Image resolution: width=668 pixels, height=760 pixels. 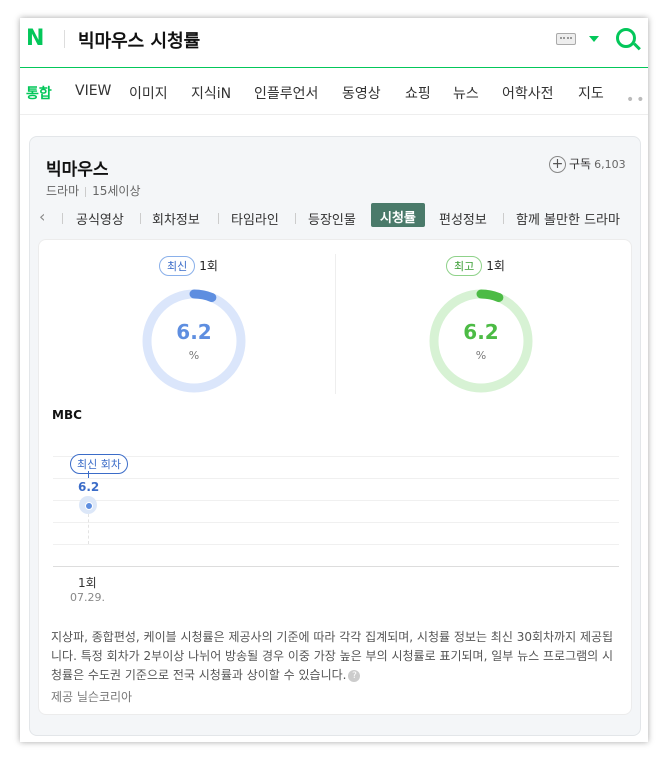 I want to click on x-date-label: 07.29., so click(x=87, y=597).